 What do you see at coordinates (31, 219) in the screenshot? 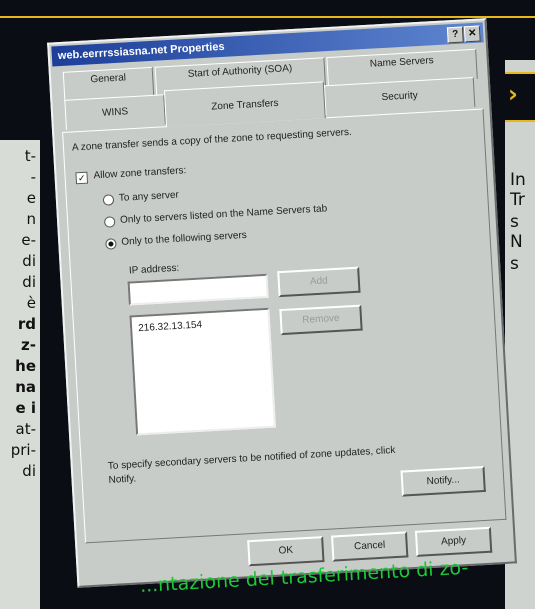
I see `left-line: n` at bounding box center [31, 219].